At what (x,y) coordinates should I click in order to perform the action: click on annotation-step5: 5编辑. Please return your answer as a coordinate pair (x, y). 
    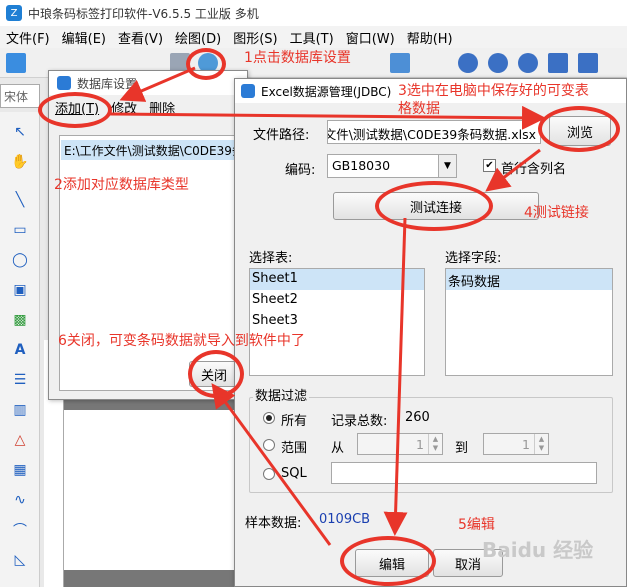
    Looking at the image, I should click on (476, 525).